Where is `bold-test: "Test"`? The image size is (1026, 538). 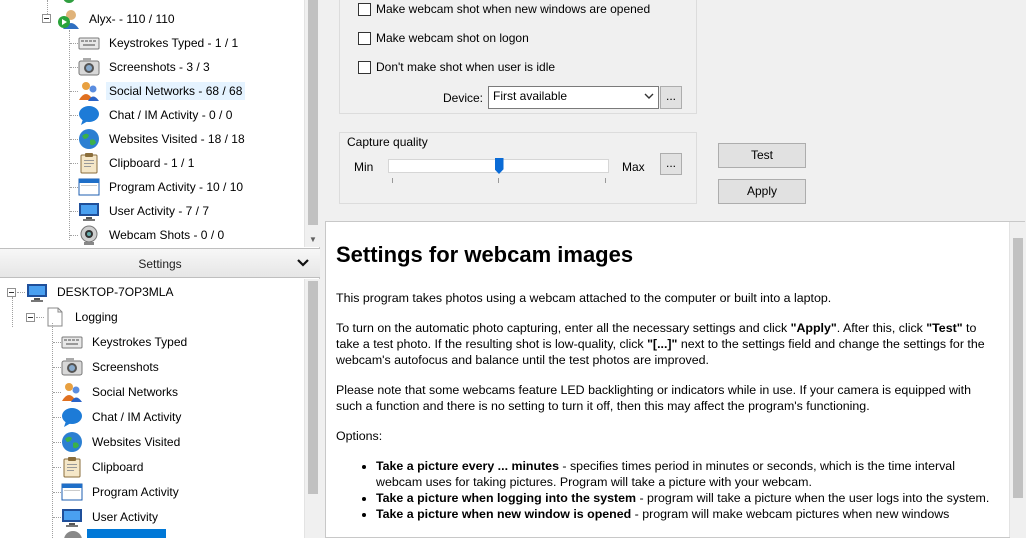 bold-test: "Test" is located at coordinates (944, 328).